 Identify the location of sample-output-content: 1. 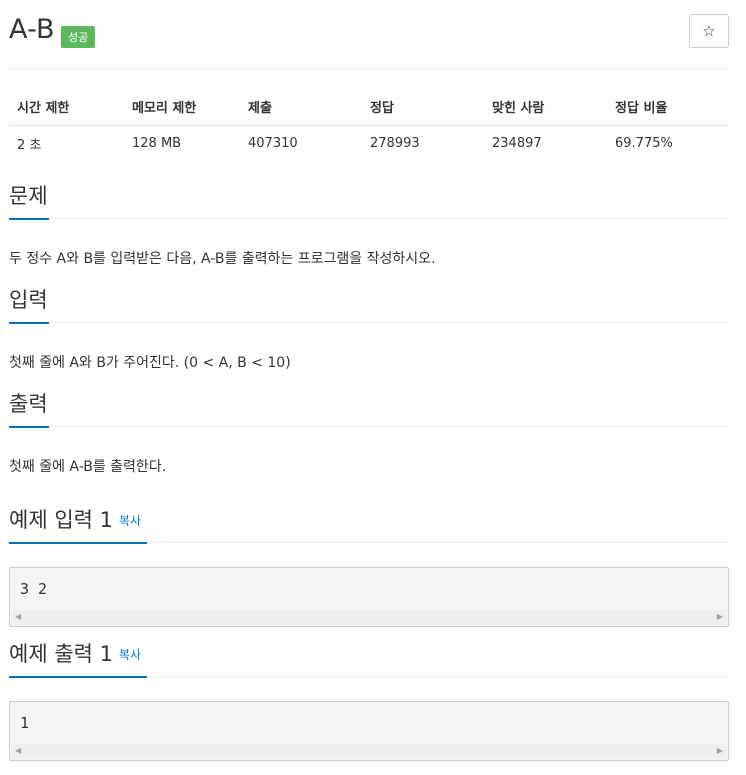
(25, 723).